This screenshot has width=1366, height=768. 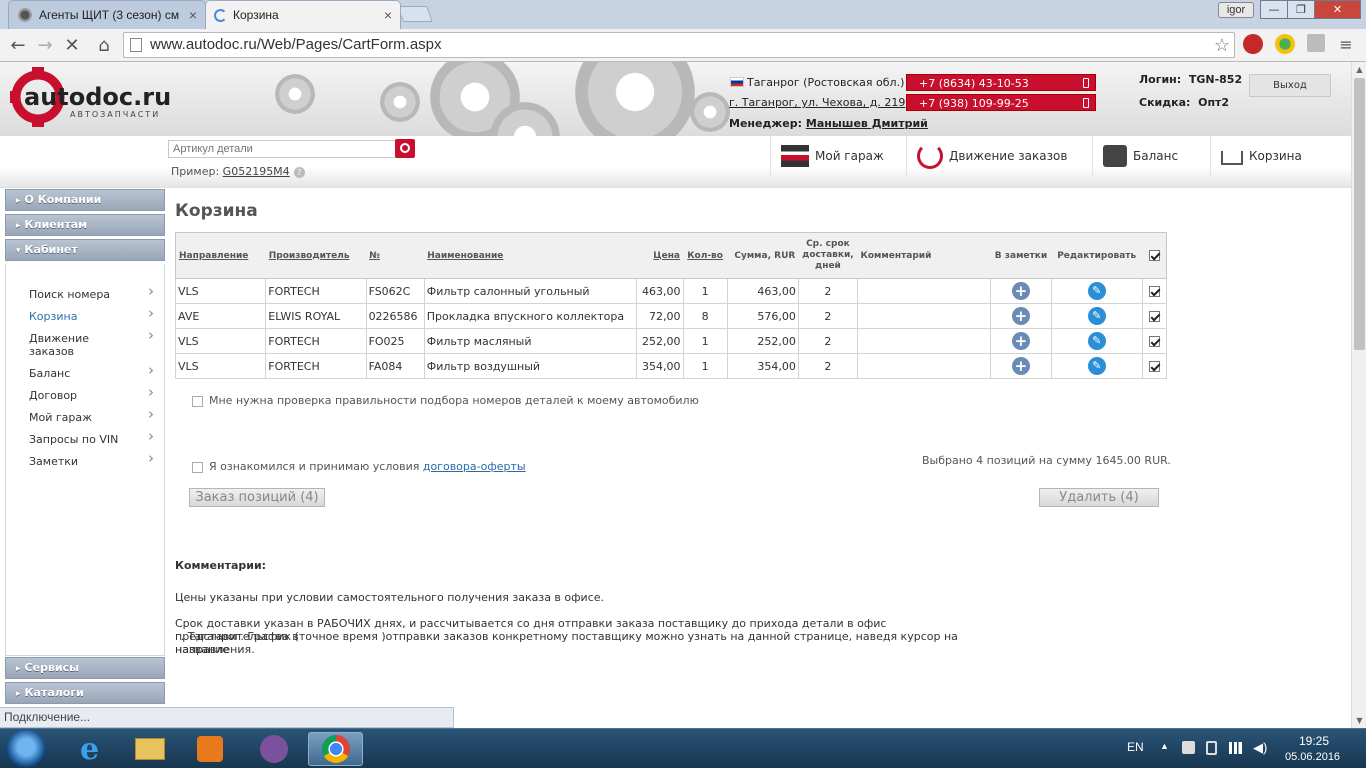 I want to click on sidebar-section-services: Сервисы, so click(x=85, y=668).